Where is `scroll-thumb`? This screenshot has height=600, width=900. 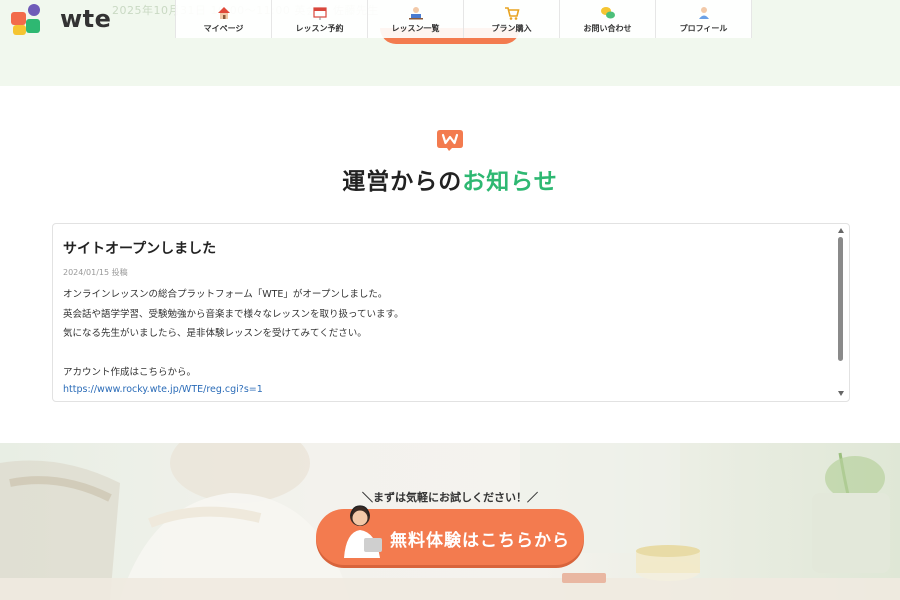 scroll-thumb is located at coordinates (840, 299).